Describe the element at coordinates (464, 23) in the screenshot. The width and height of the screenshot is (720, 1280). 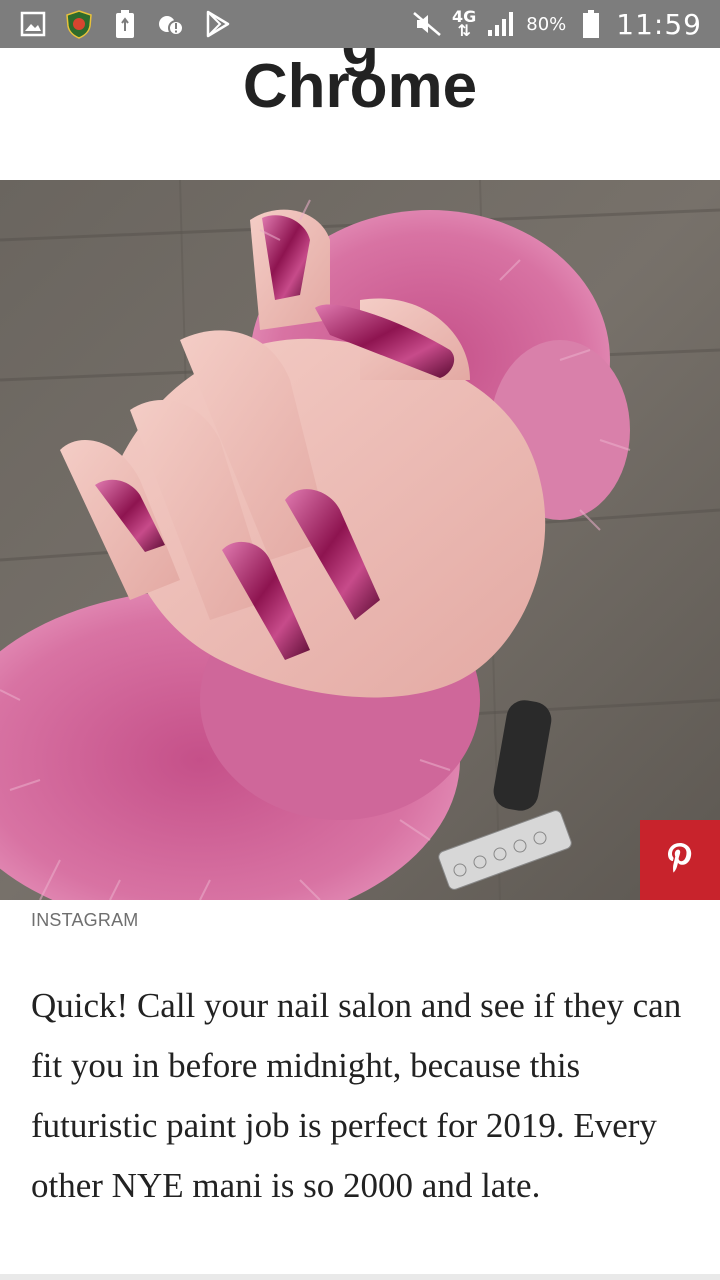
I see `network-type: 4G ⇅` at that location.